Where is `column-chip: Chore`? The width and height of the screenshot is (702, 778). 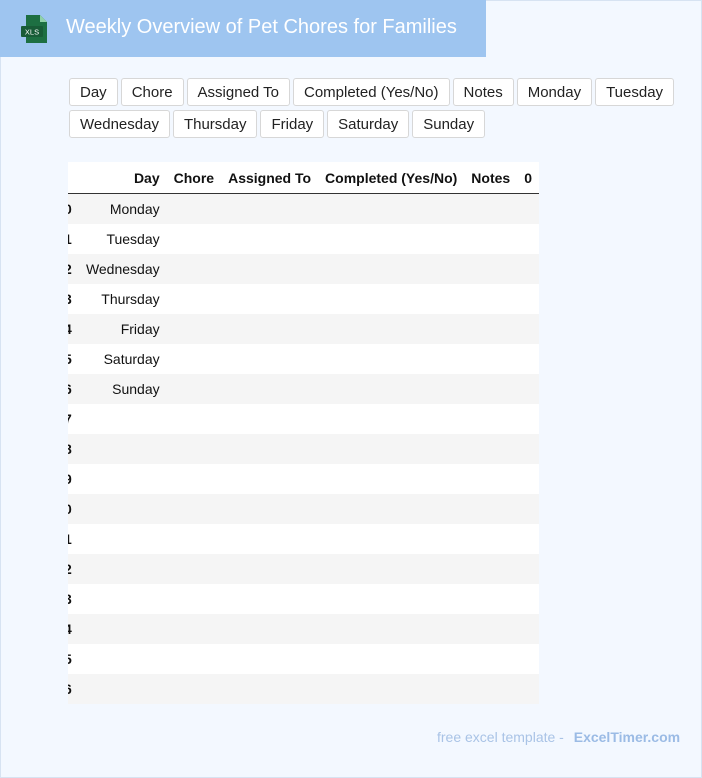 column-chip: Chore is located at coordinates (152, 92).